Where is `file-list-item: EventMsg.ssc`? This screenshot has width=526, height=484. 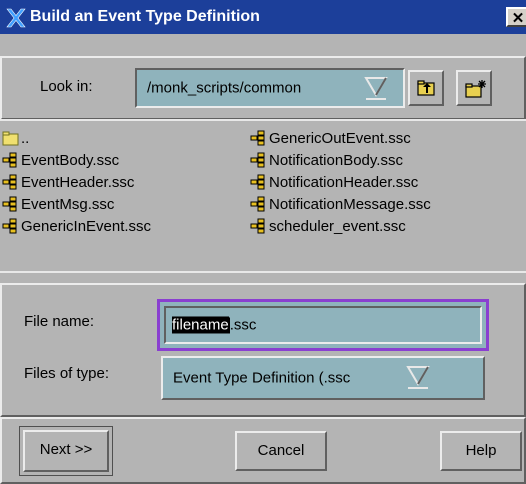 file-list-item: EventMsg.ssc is located at coordinates (76, 204).